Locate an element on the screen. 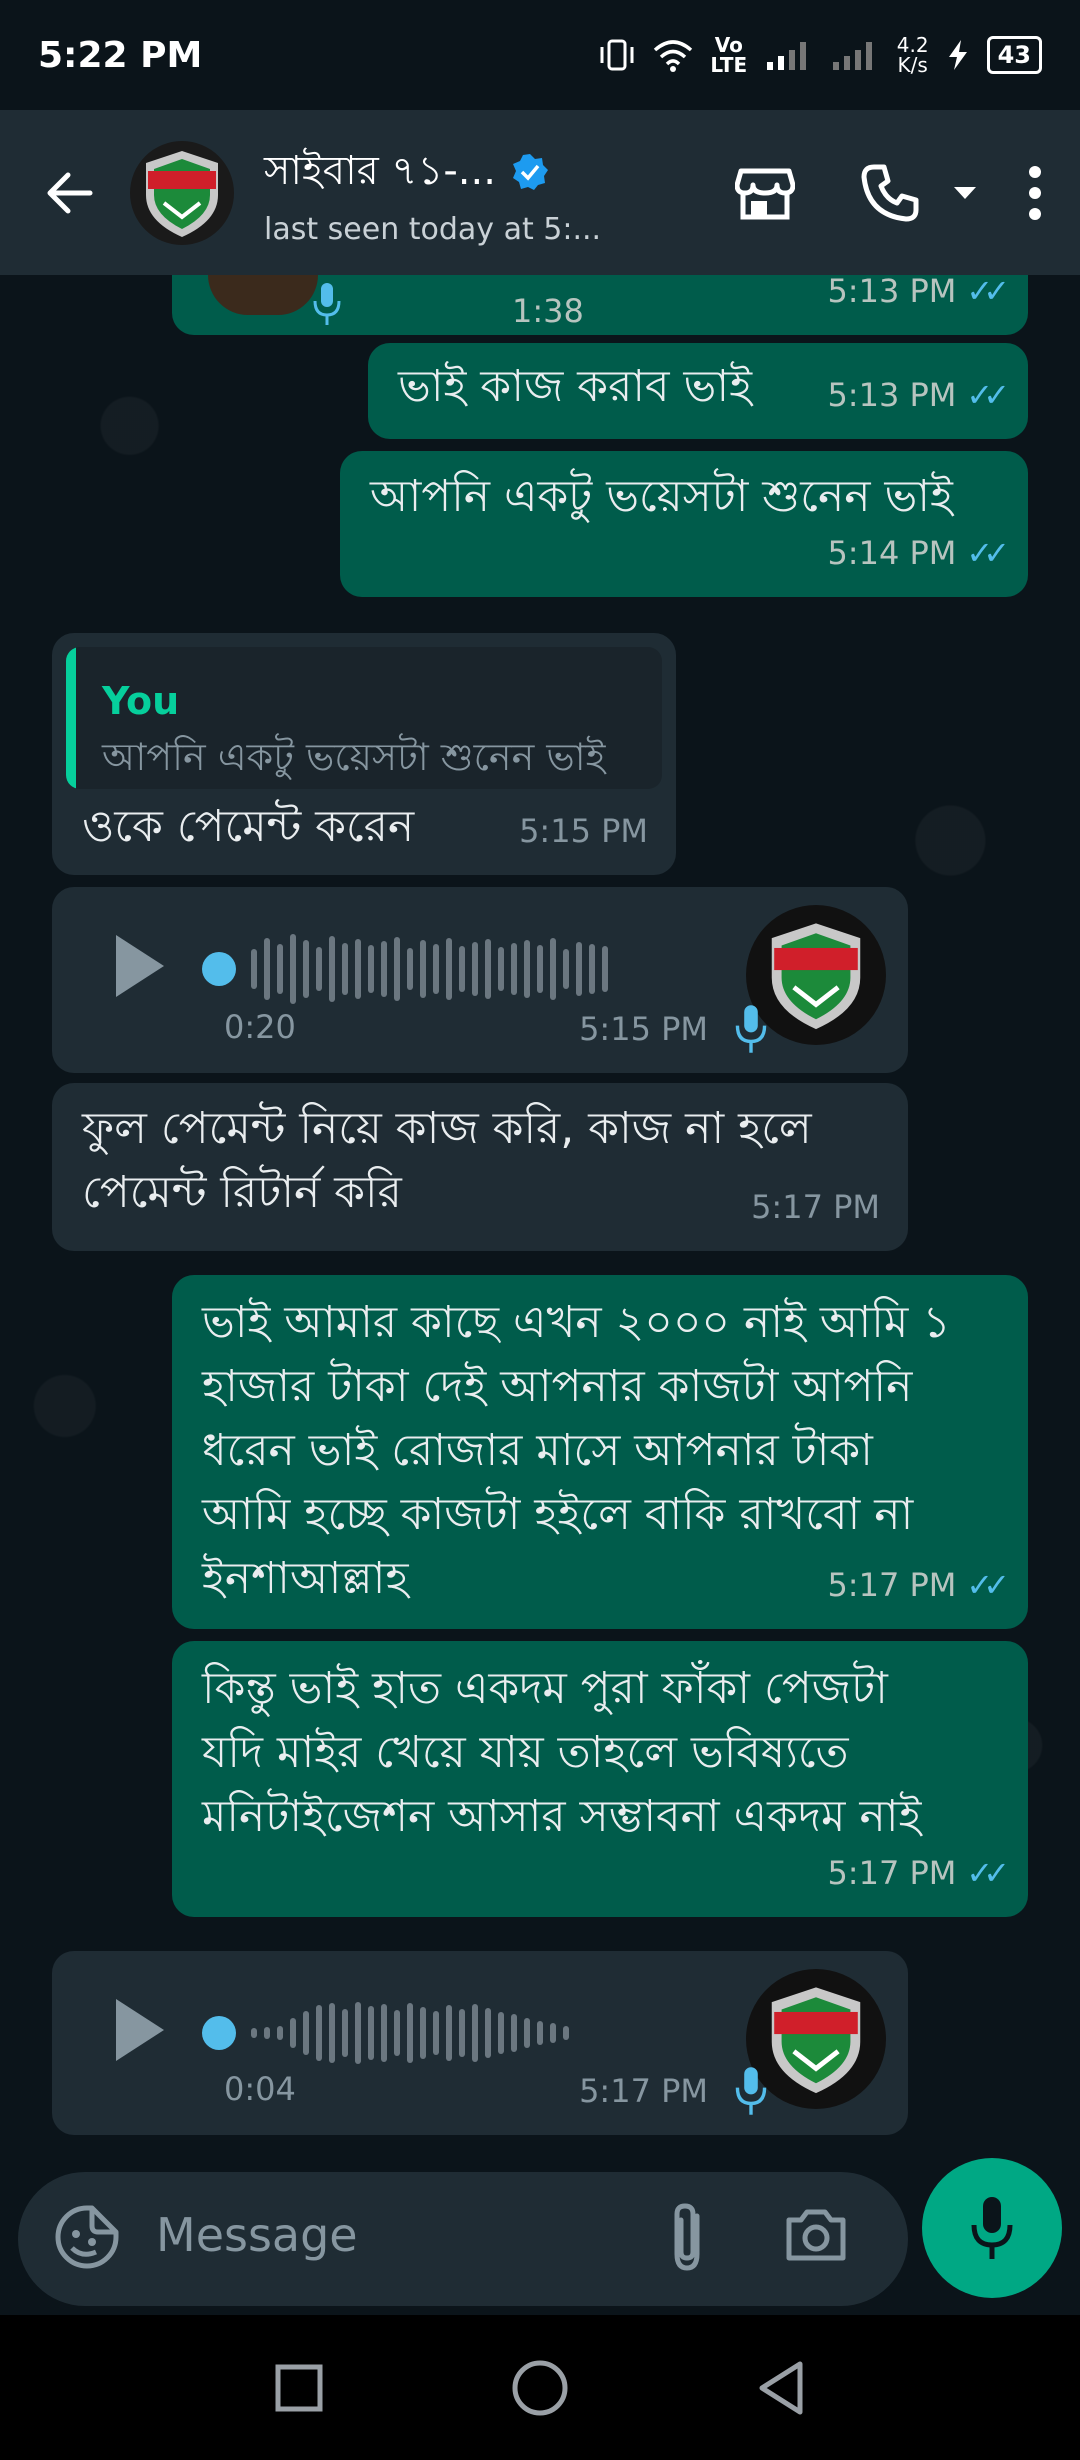 This screenshot has height=2460, width=1080. message-text: ওকে পেমেন্ট করেন is located at coordinates (248, 826).